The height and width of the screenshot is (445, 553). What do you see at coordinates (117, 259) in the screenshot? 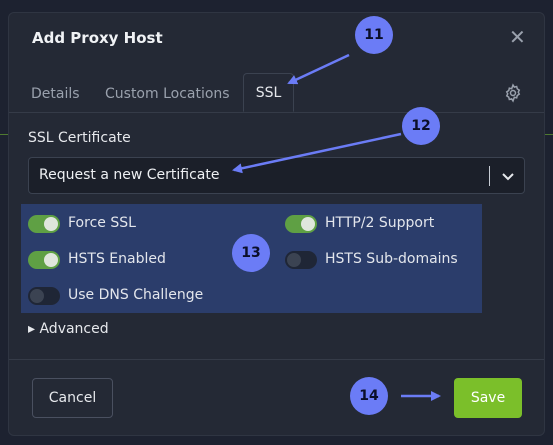
I see `hsts-enabled-label: HSTS Enabled` at bounding box center [117, 259].